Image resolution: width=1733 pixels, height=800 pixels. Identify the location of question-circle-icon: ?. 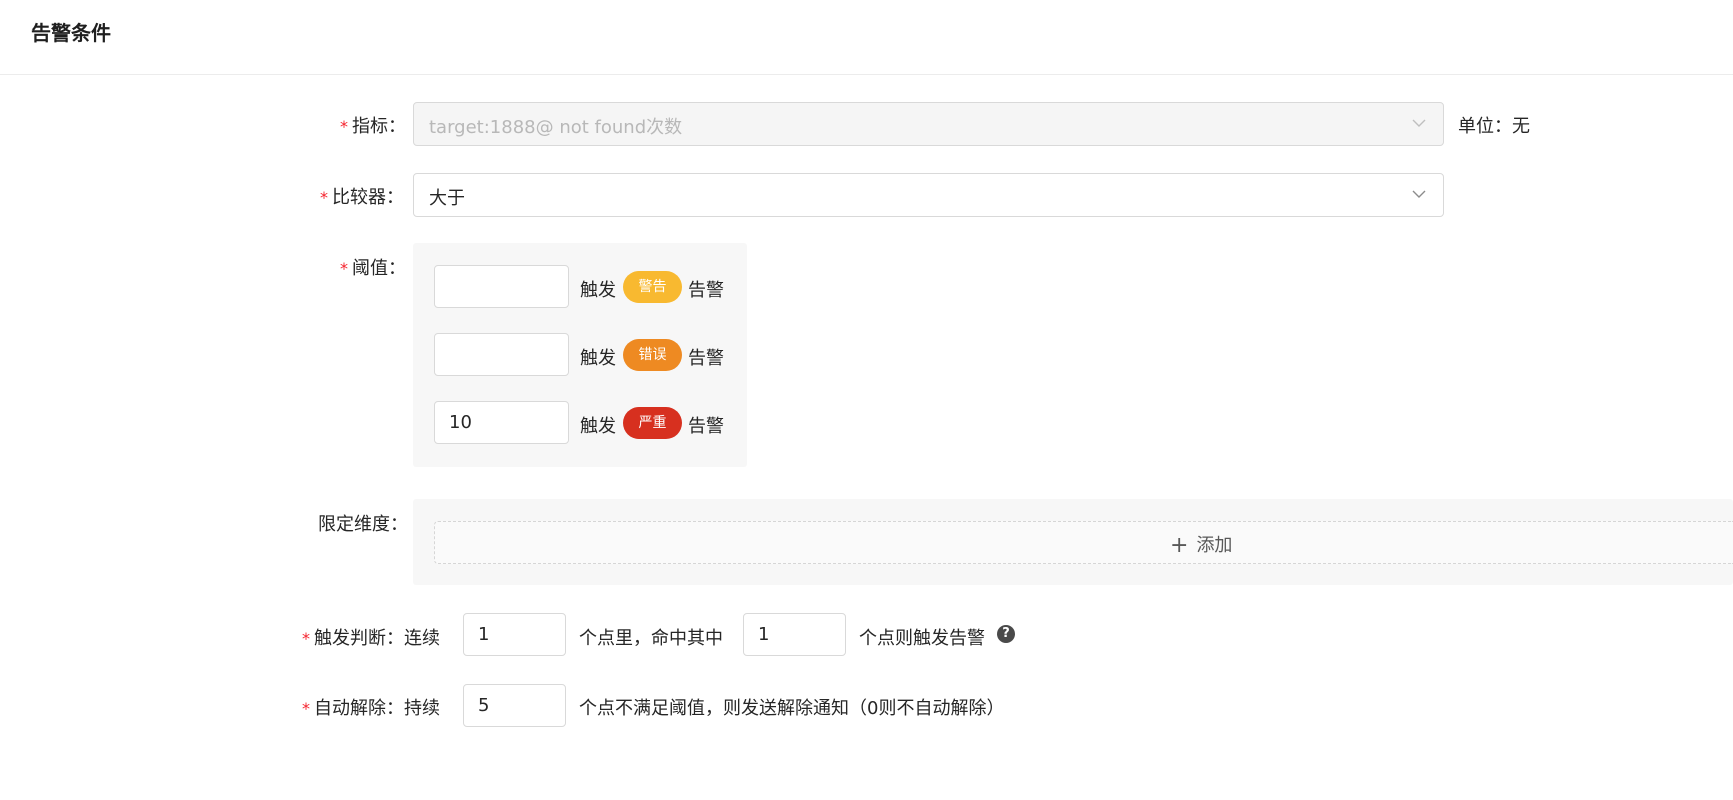
(1006, 634).